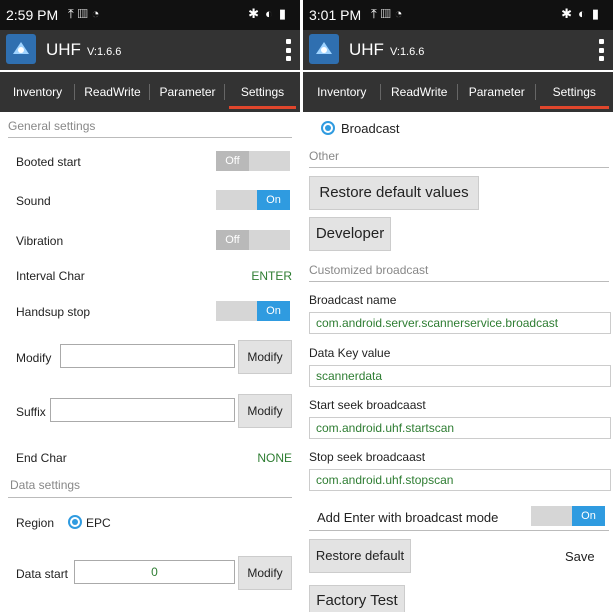 The width and height of the screenshot is (613, 612). I want to click on add-enter-toggle: On, so click(568, 516).